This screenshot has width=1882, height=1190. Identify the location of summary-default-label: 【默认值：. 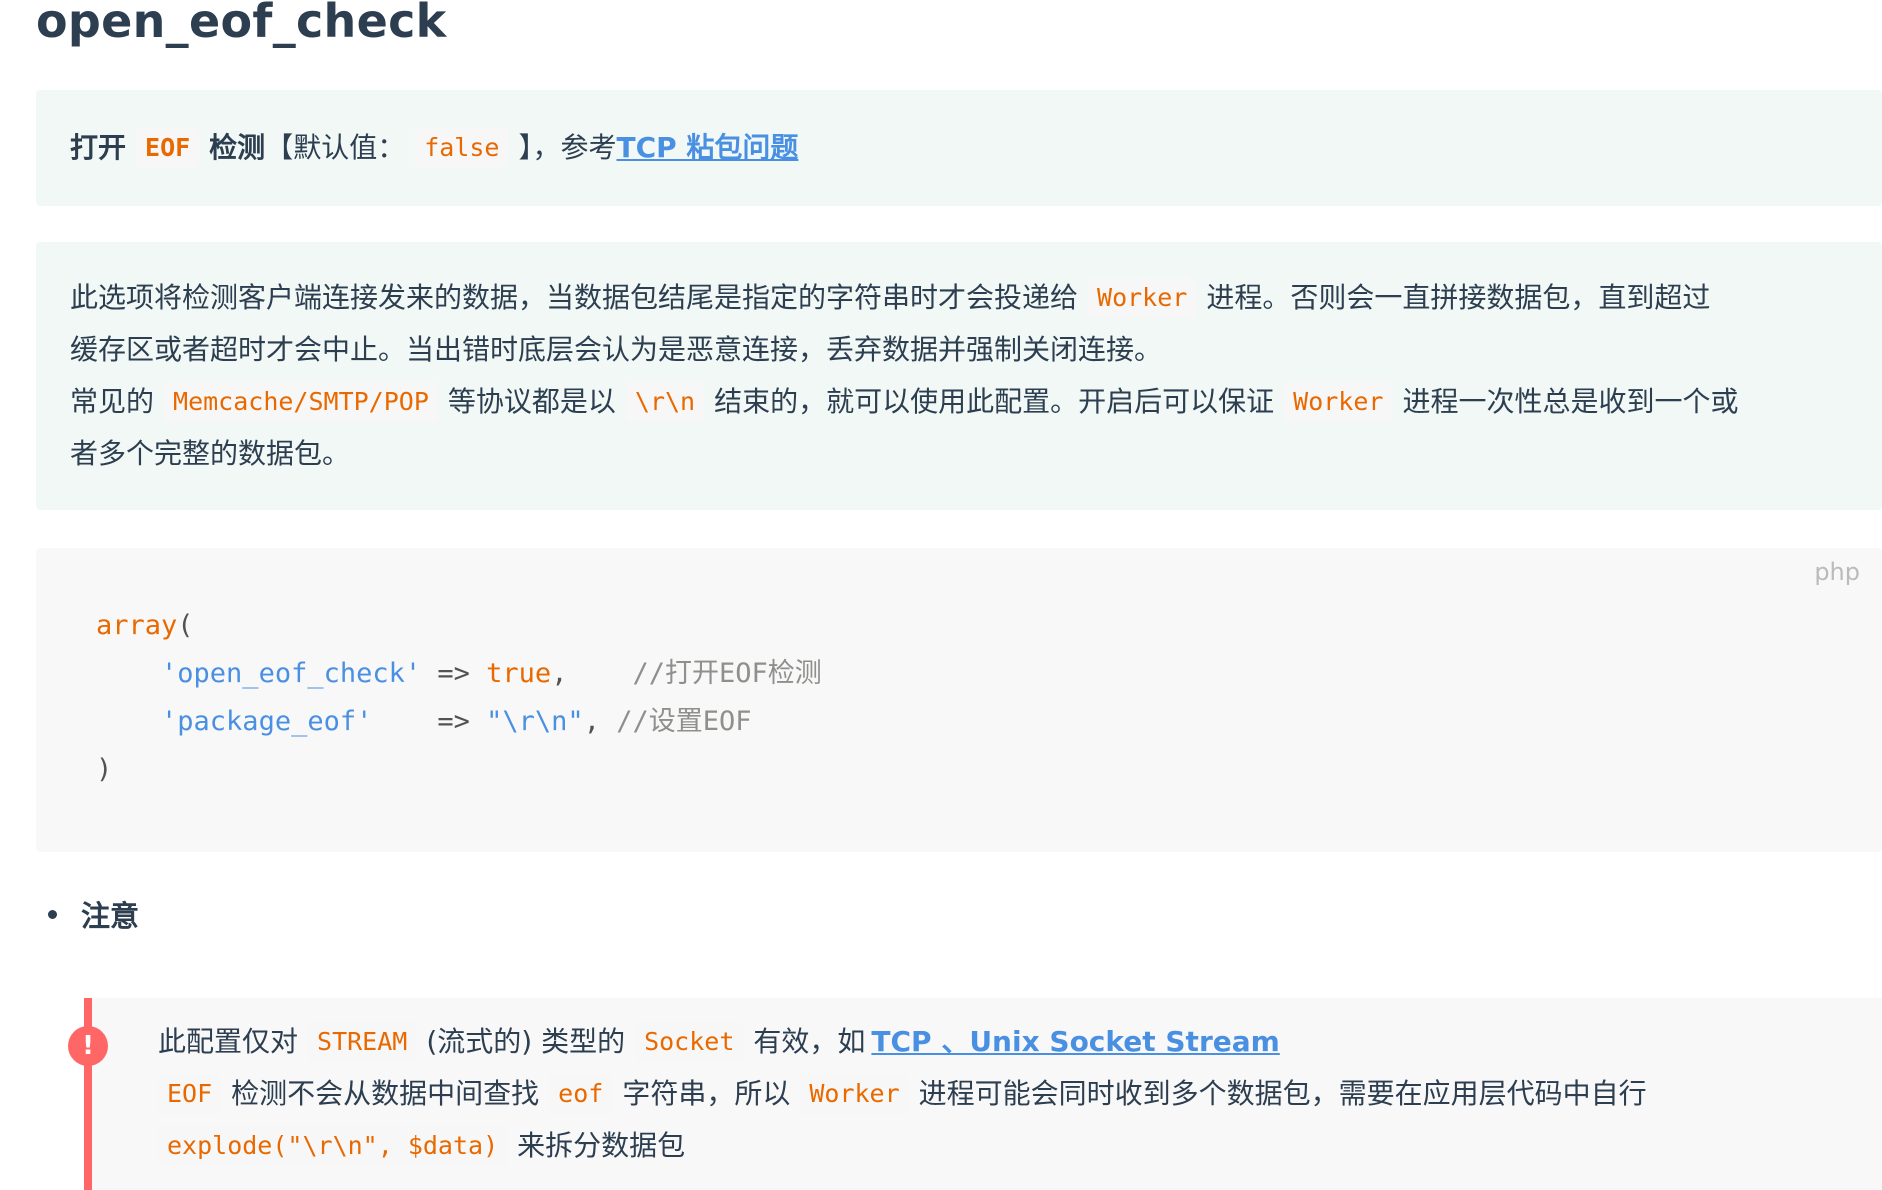
(335, 147).